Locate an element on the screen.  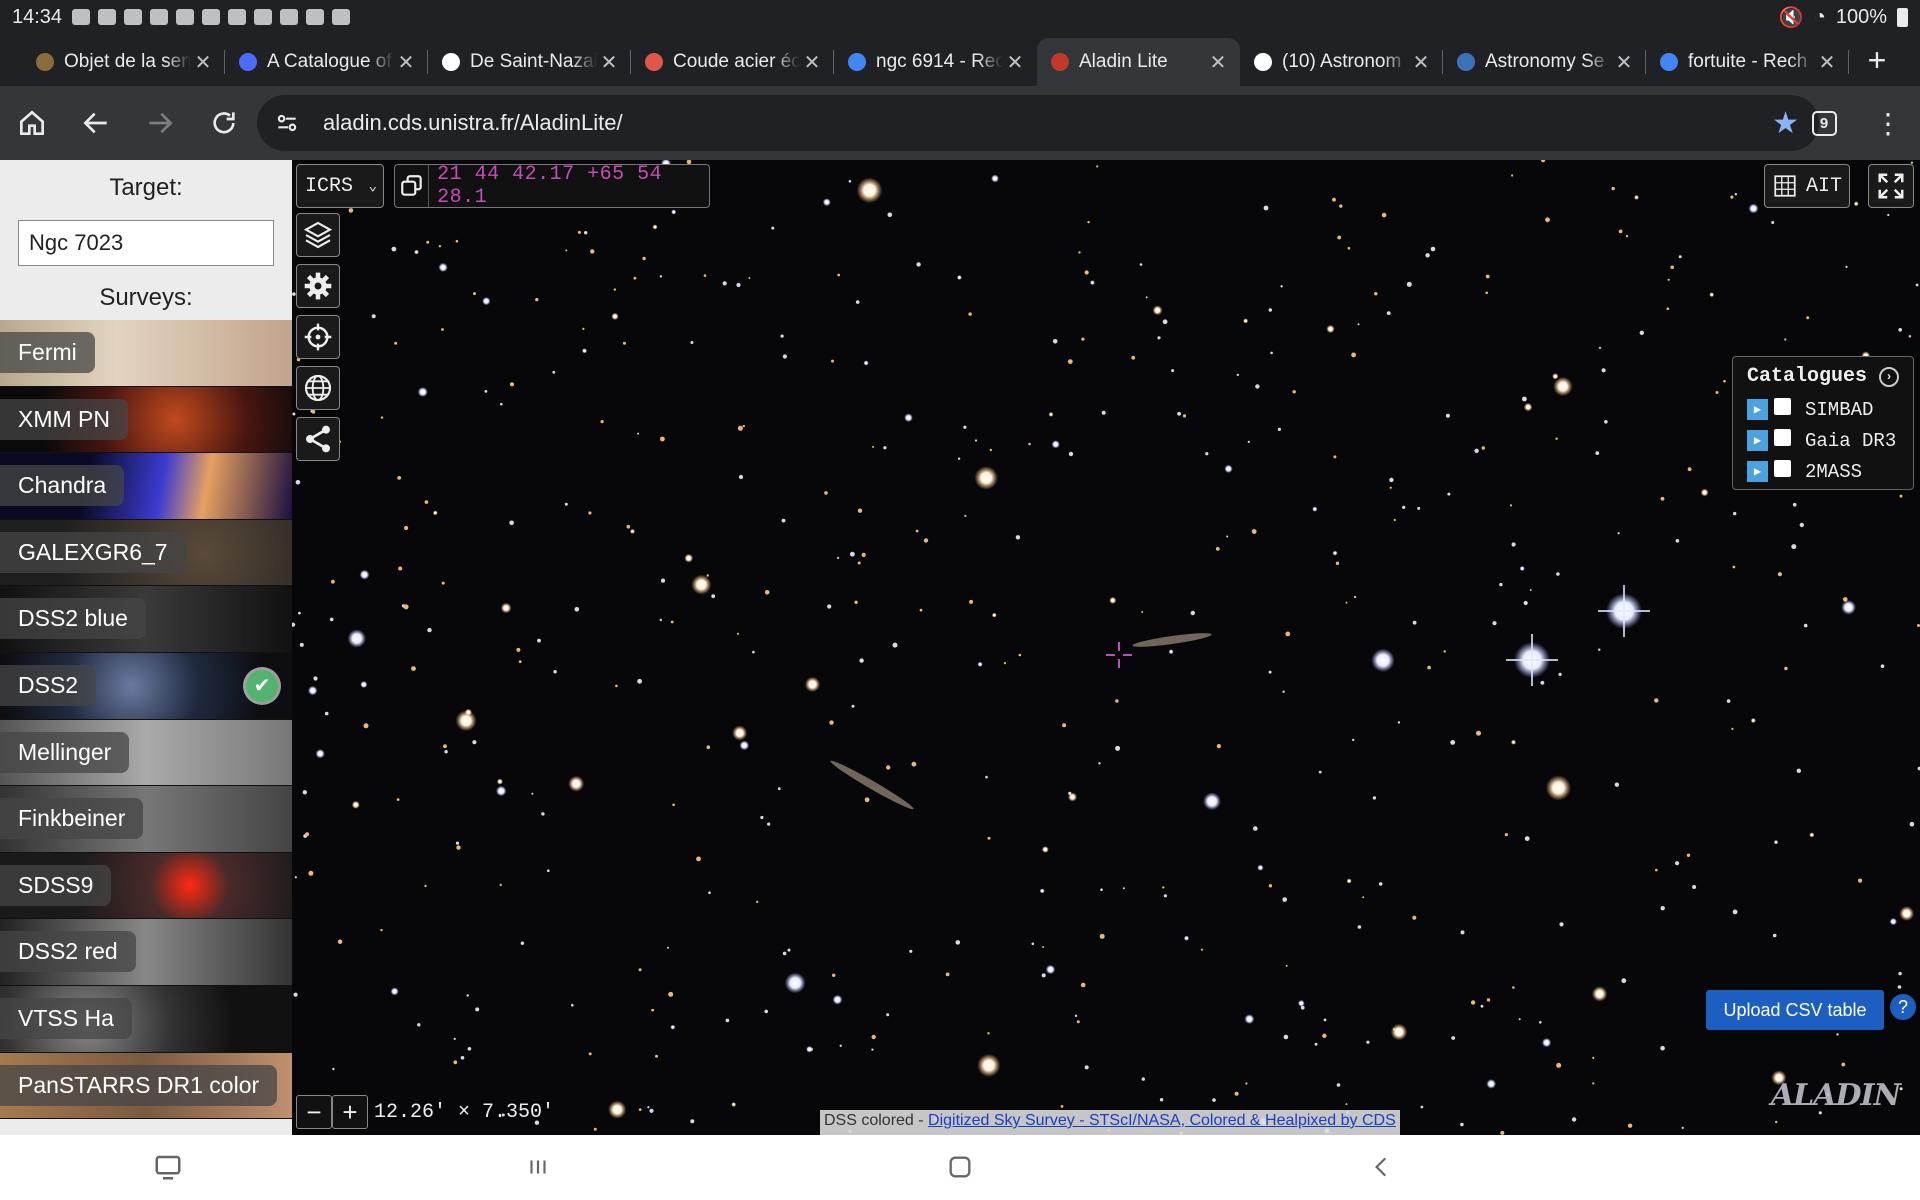
coordinates-box: 21 44 42.17 +65 54 28.1 is located at coordinates (552, 186).